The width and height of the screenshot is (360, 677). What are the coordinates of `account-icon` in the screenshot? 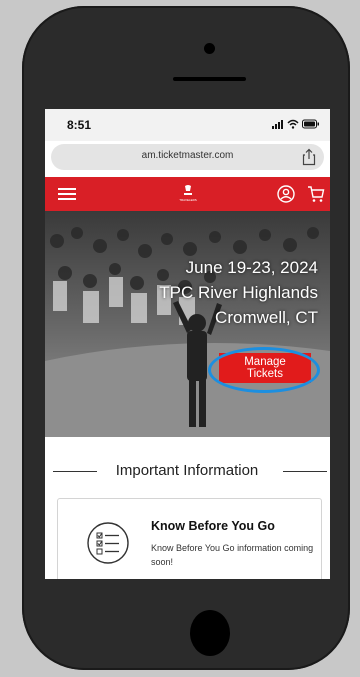 It's located at (286, 194).